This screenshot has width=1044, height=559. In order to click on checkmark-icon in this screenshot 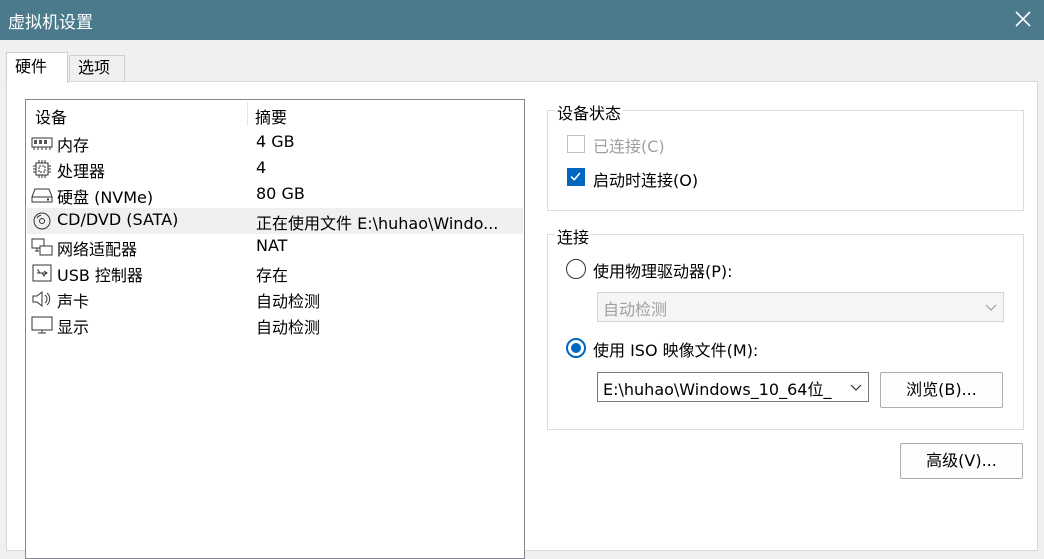, I will do `click(575, 176)`.